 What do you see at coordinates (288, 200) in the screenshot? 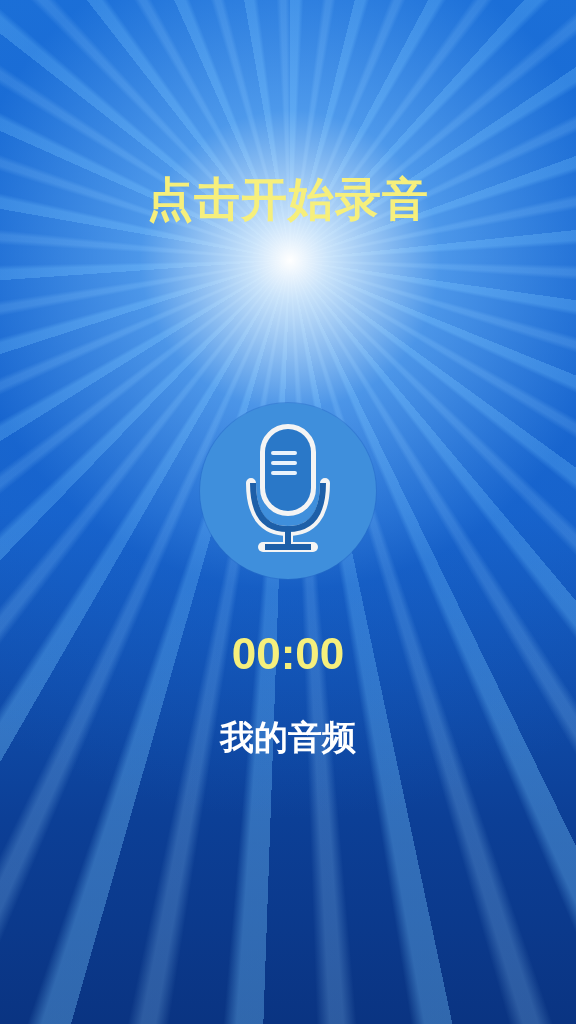
I see `record-prompt: 点击开始录音` at bounding box center [288, 200].